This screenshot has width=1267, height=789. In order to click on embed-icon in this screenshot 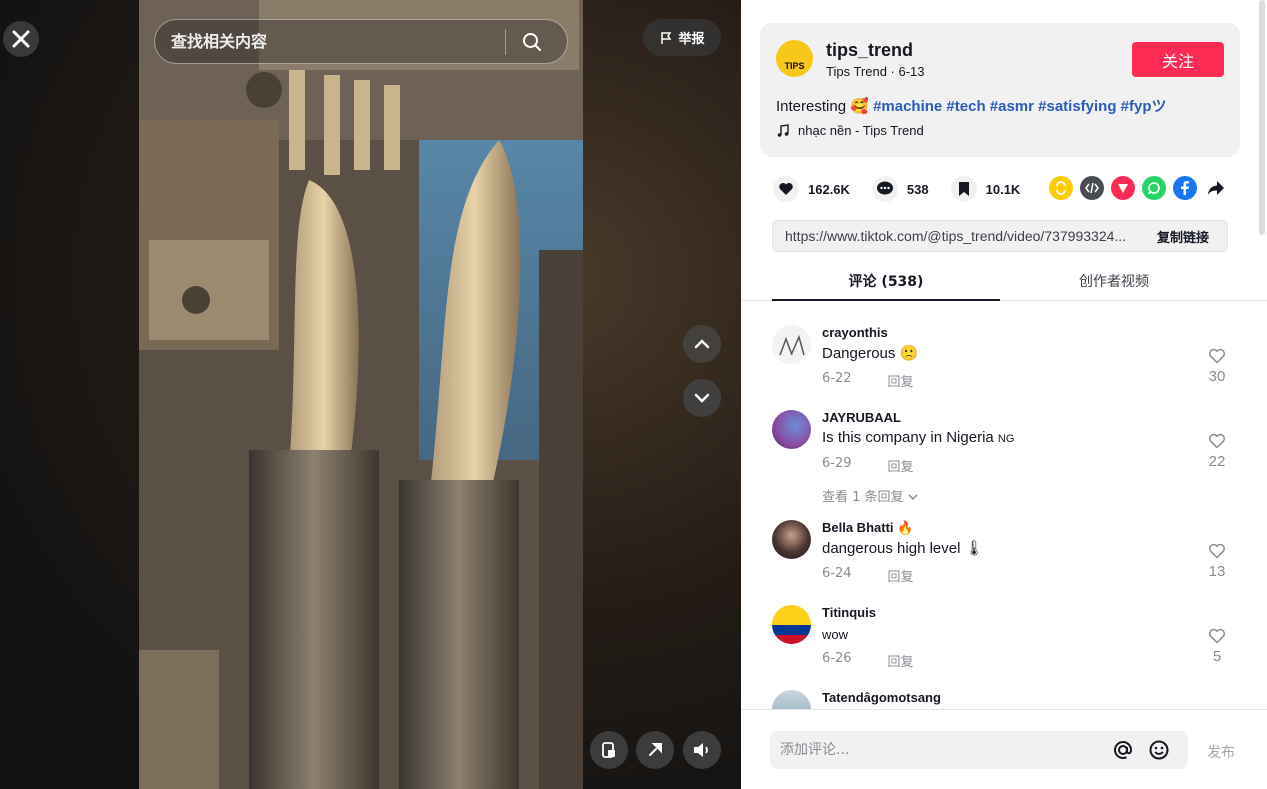, I will do `click(1092, 188)`.